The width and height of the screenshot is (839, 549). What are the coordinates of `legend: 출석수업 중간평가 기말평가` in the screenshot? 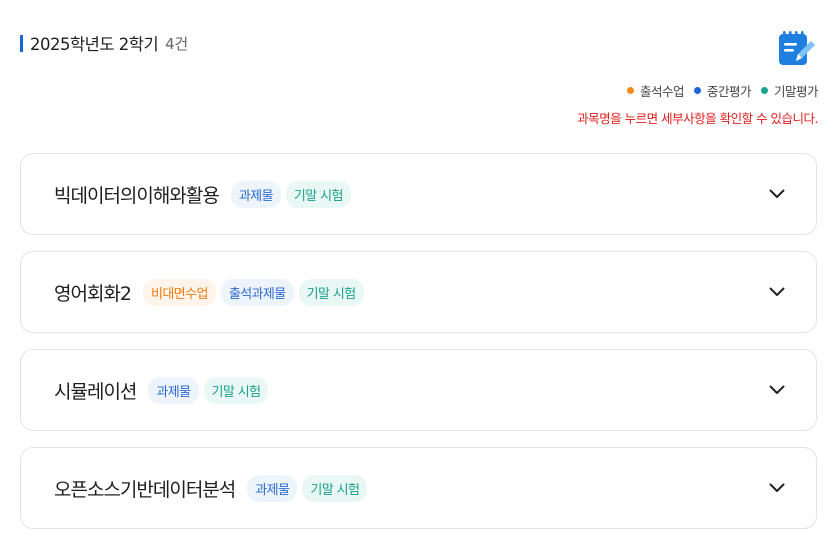 It's located at (718, 90).